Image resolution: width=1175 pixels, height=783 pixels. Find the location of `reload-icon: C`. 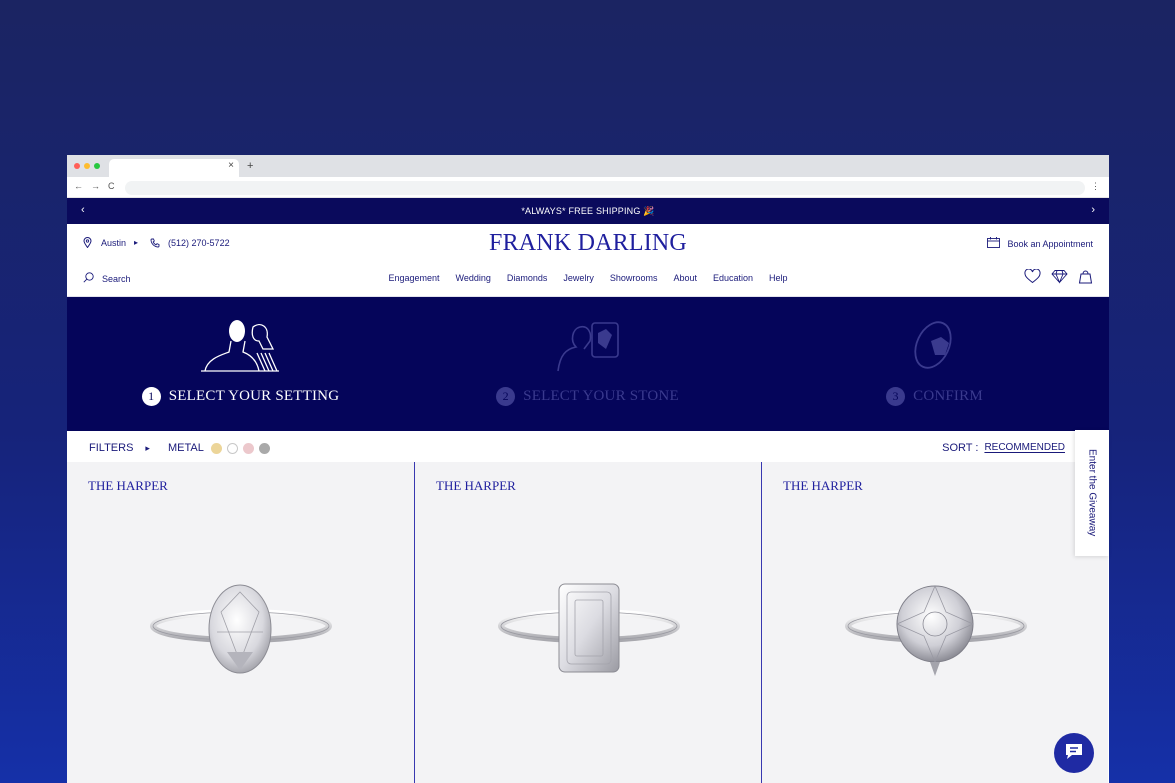

reload-icon: C is located at coordinates (111, 186).